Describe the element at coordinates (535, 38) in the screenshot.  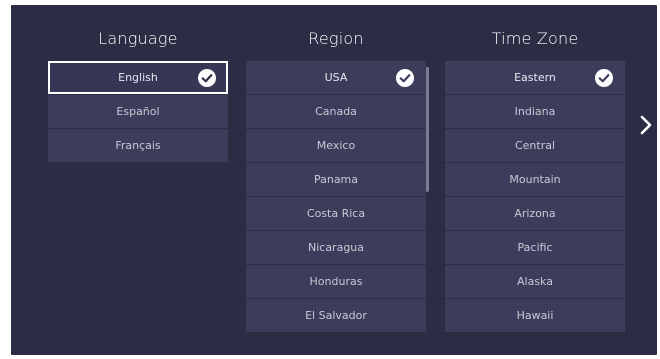
I see `timezone-title: Time Zone` at that location.